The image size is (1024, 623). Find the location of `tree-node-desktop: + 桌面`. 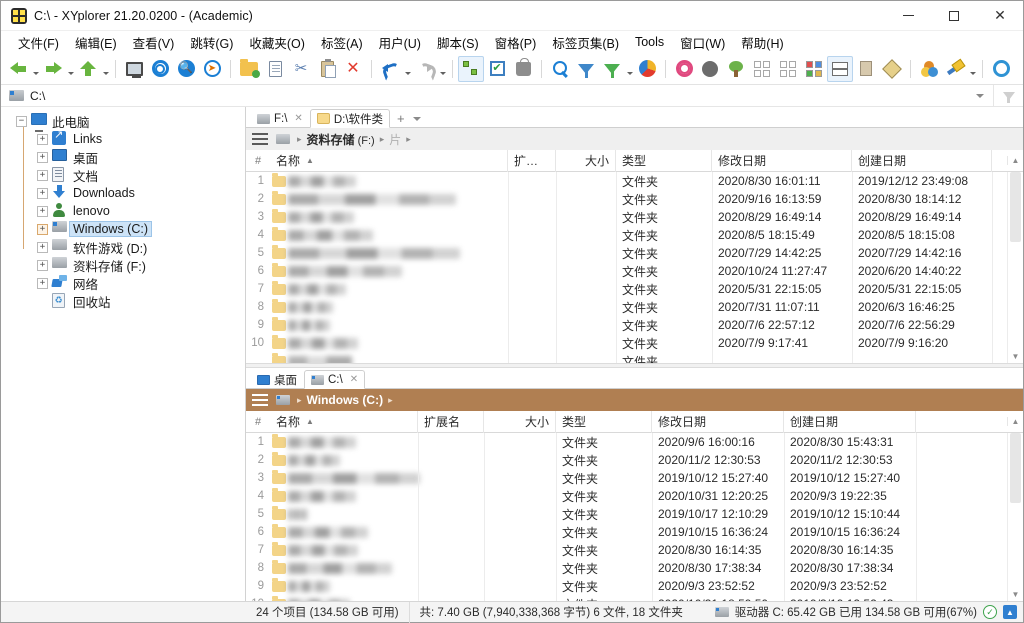

tree-node-desktop: + 桌面 is located at coordinates (123, 157).